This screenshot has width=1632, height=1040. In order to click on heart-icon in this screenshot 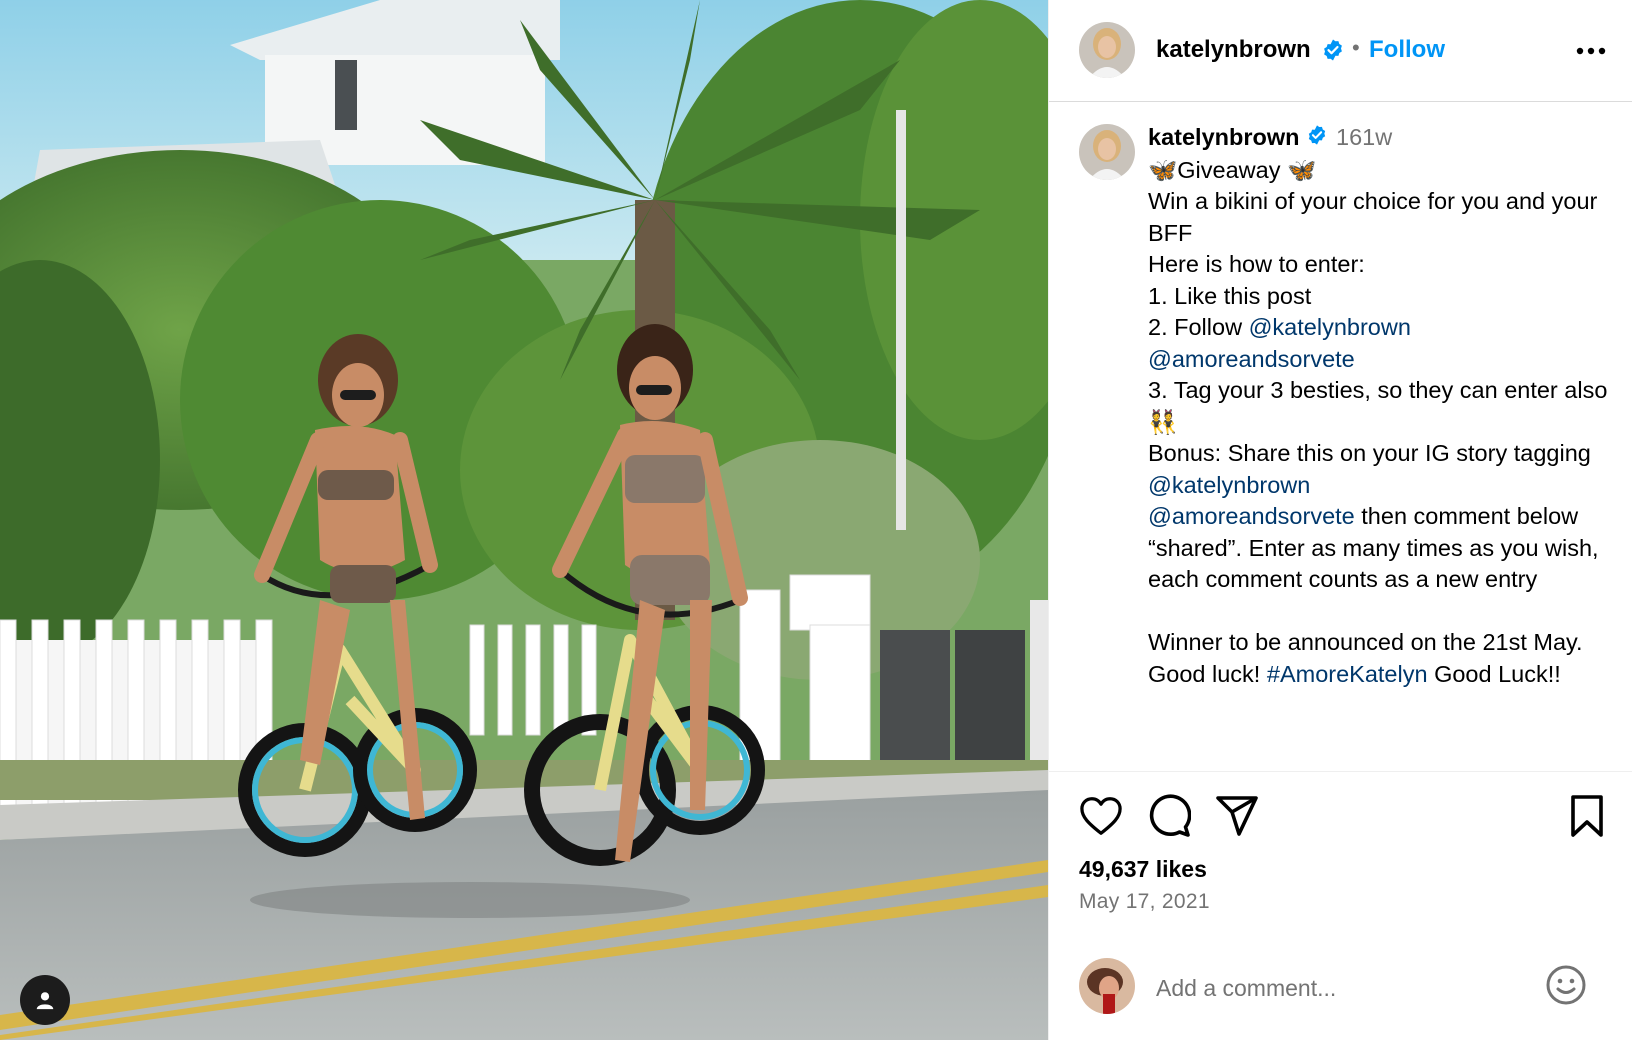, I will do `click(1101, 816)`.